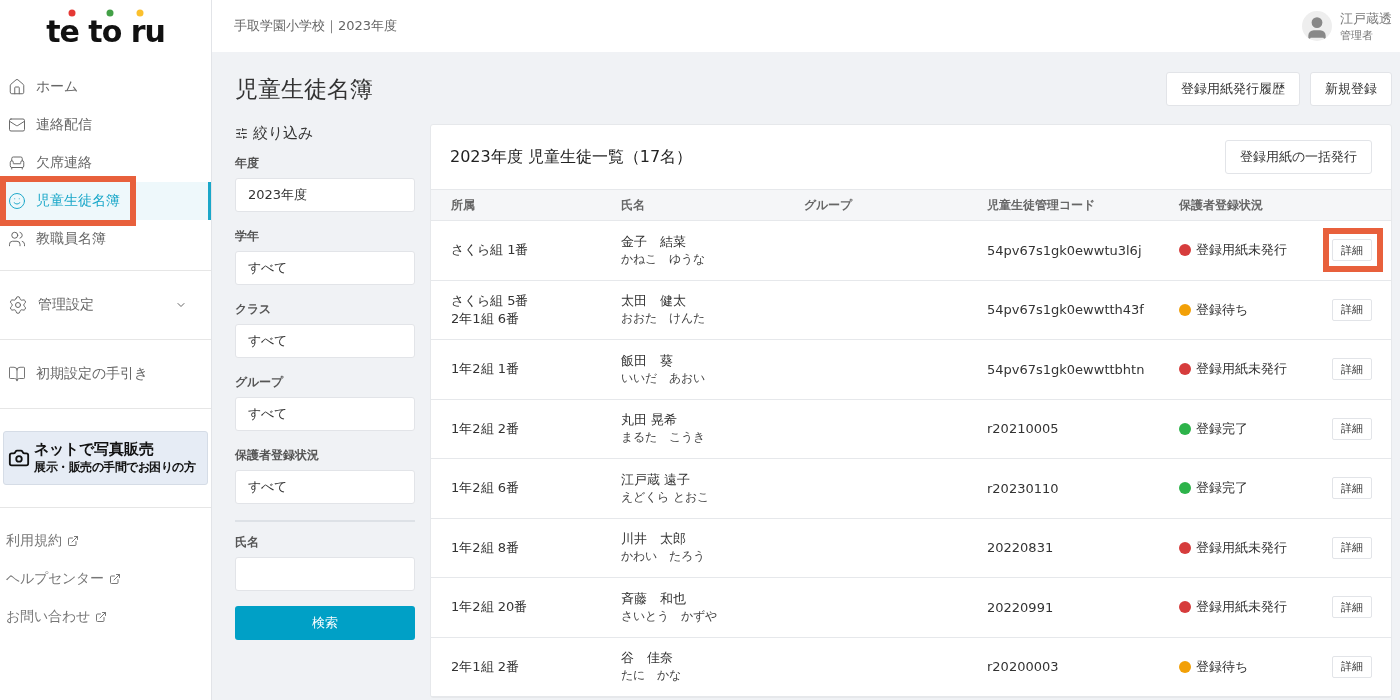 This screenshot has height=700, width=1400. What do you see at coordinates (1023, 488) in the screenshot?
I see `code-cell-text: r20230110` at bounding box center [1023, 488].